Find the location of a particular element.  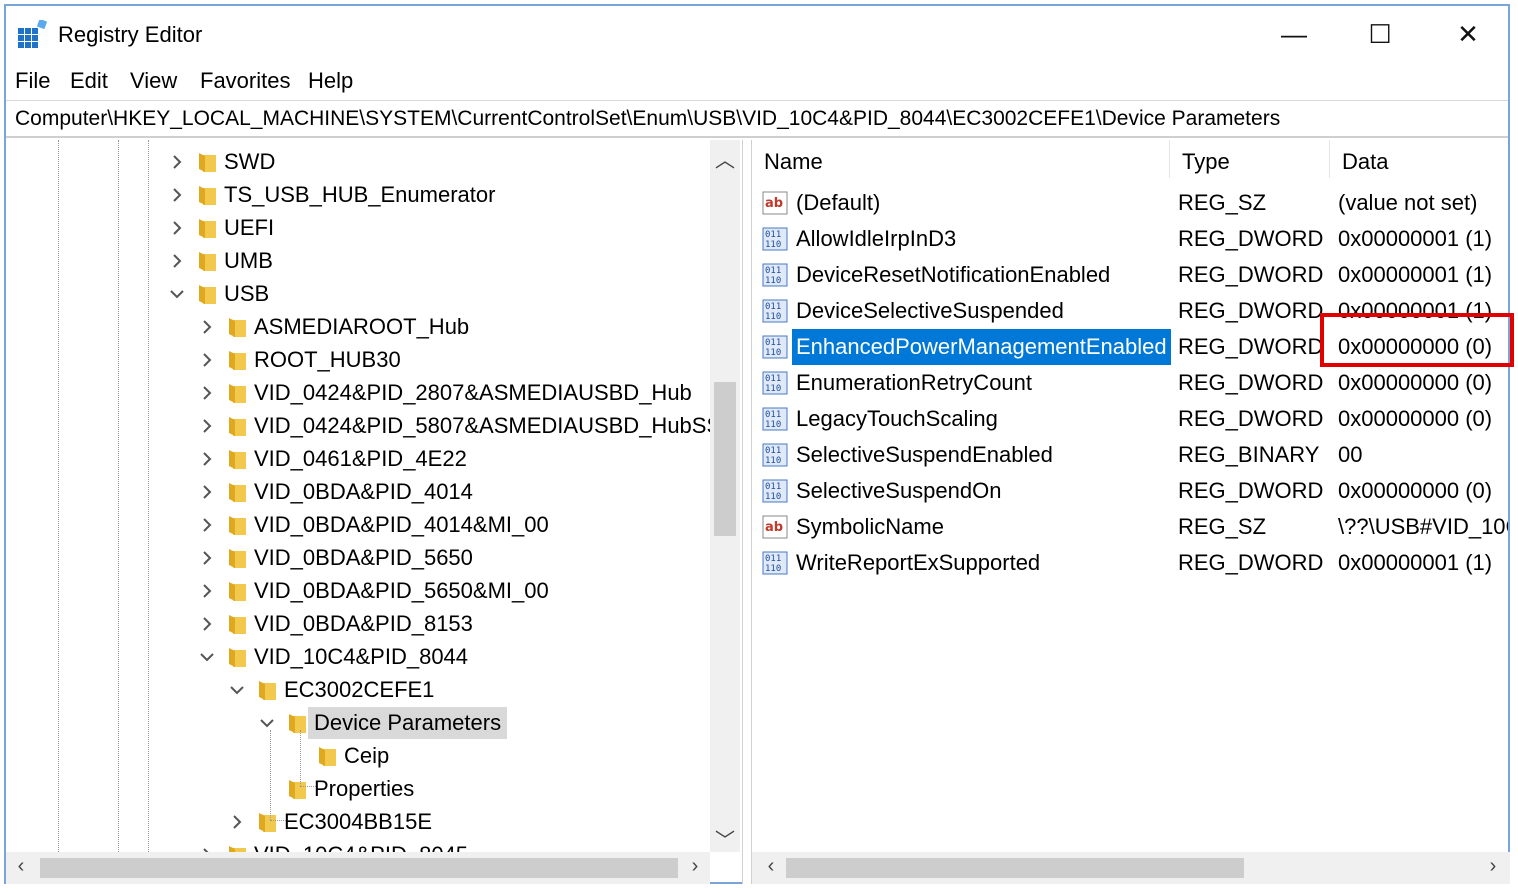

value-name: SelectiveSuspendOn is located at coordinates (898, 491).